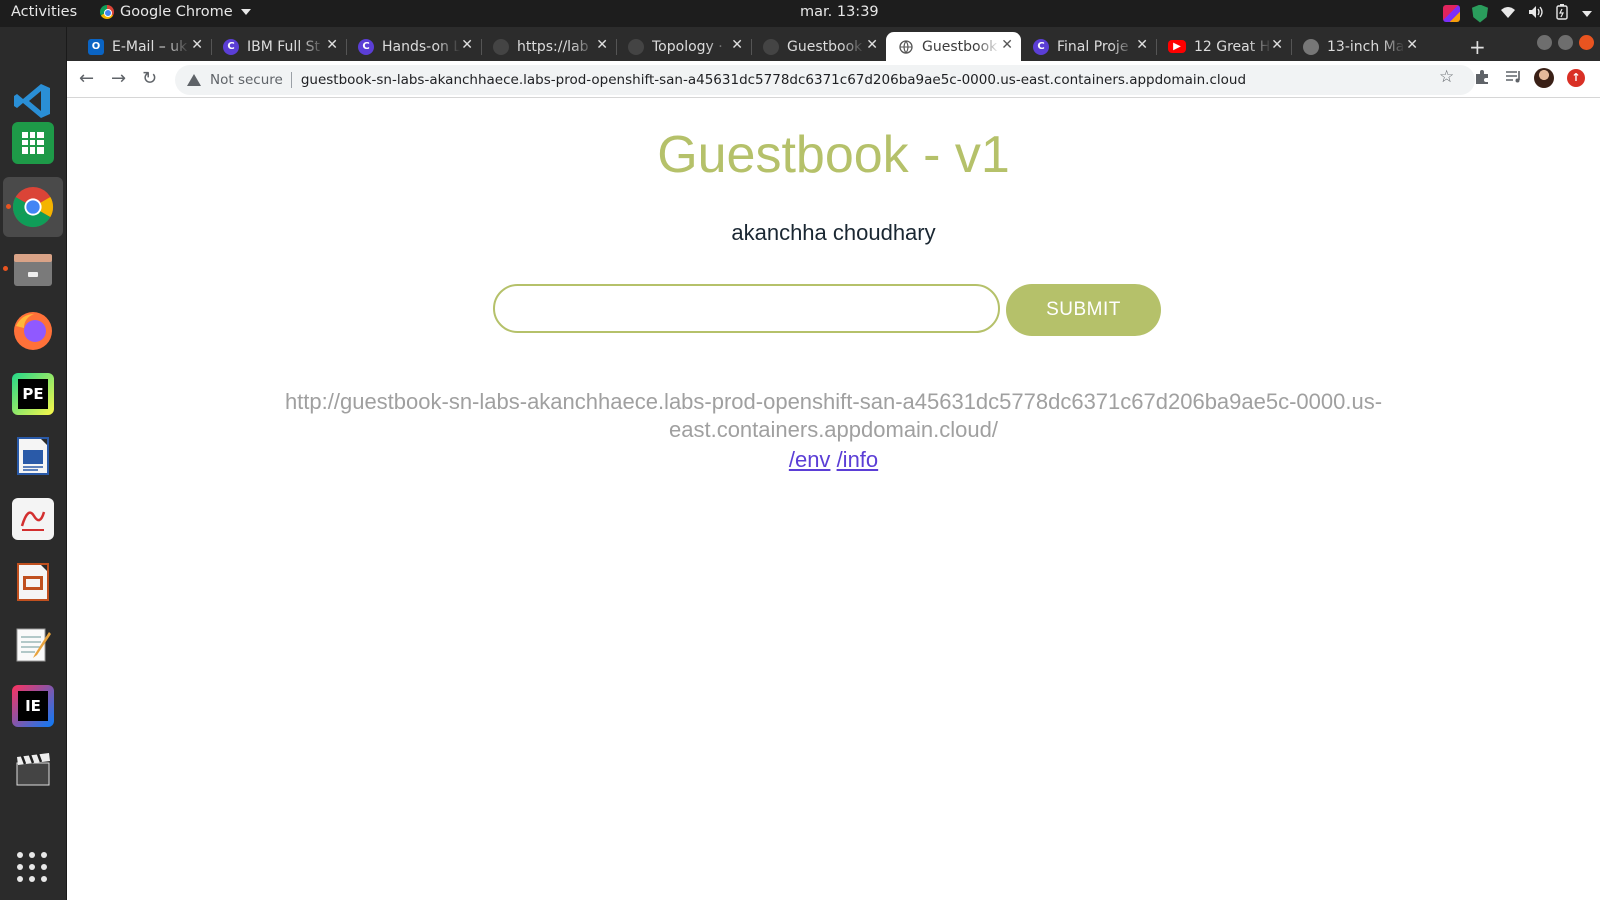 Image resolution: width=1600 pixels, height=900 pixels. Describe the element at coordinates (44, 12) in the screenshot. I see `activities-button: Activities` at that location.